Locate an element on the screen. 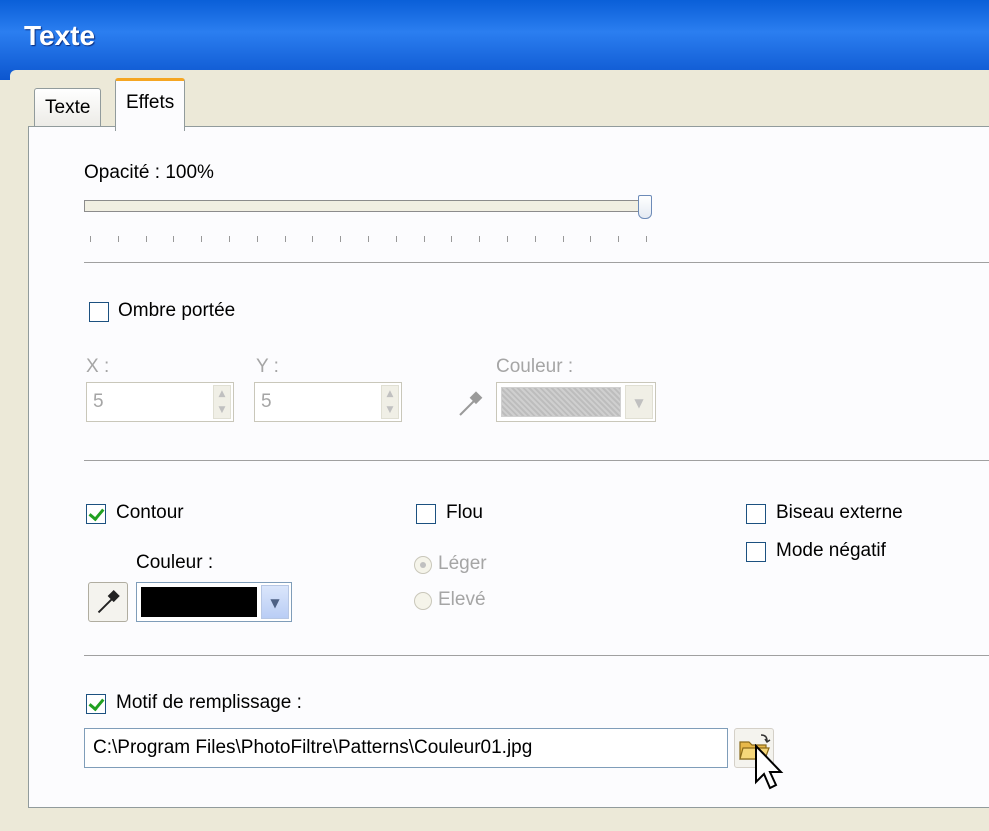  opacity-label: Opacité : 100% is located at coordinates (149, 172).